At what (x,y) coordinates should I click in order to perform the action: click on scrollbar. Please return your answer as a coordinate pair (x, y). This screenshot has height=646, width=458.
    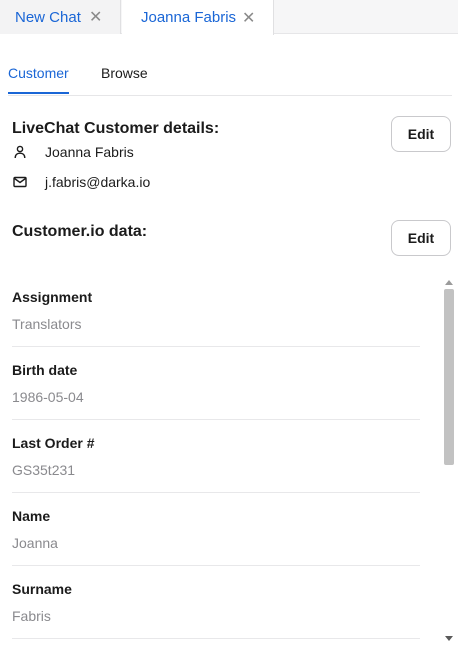
    Looking at the image, I should click on (449, 461).